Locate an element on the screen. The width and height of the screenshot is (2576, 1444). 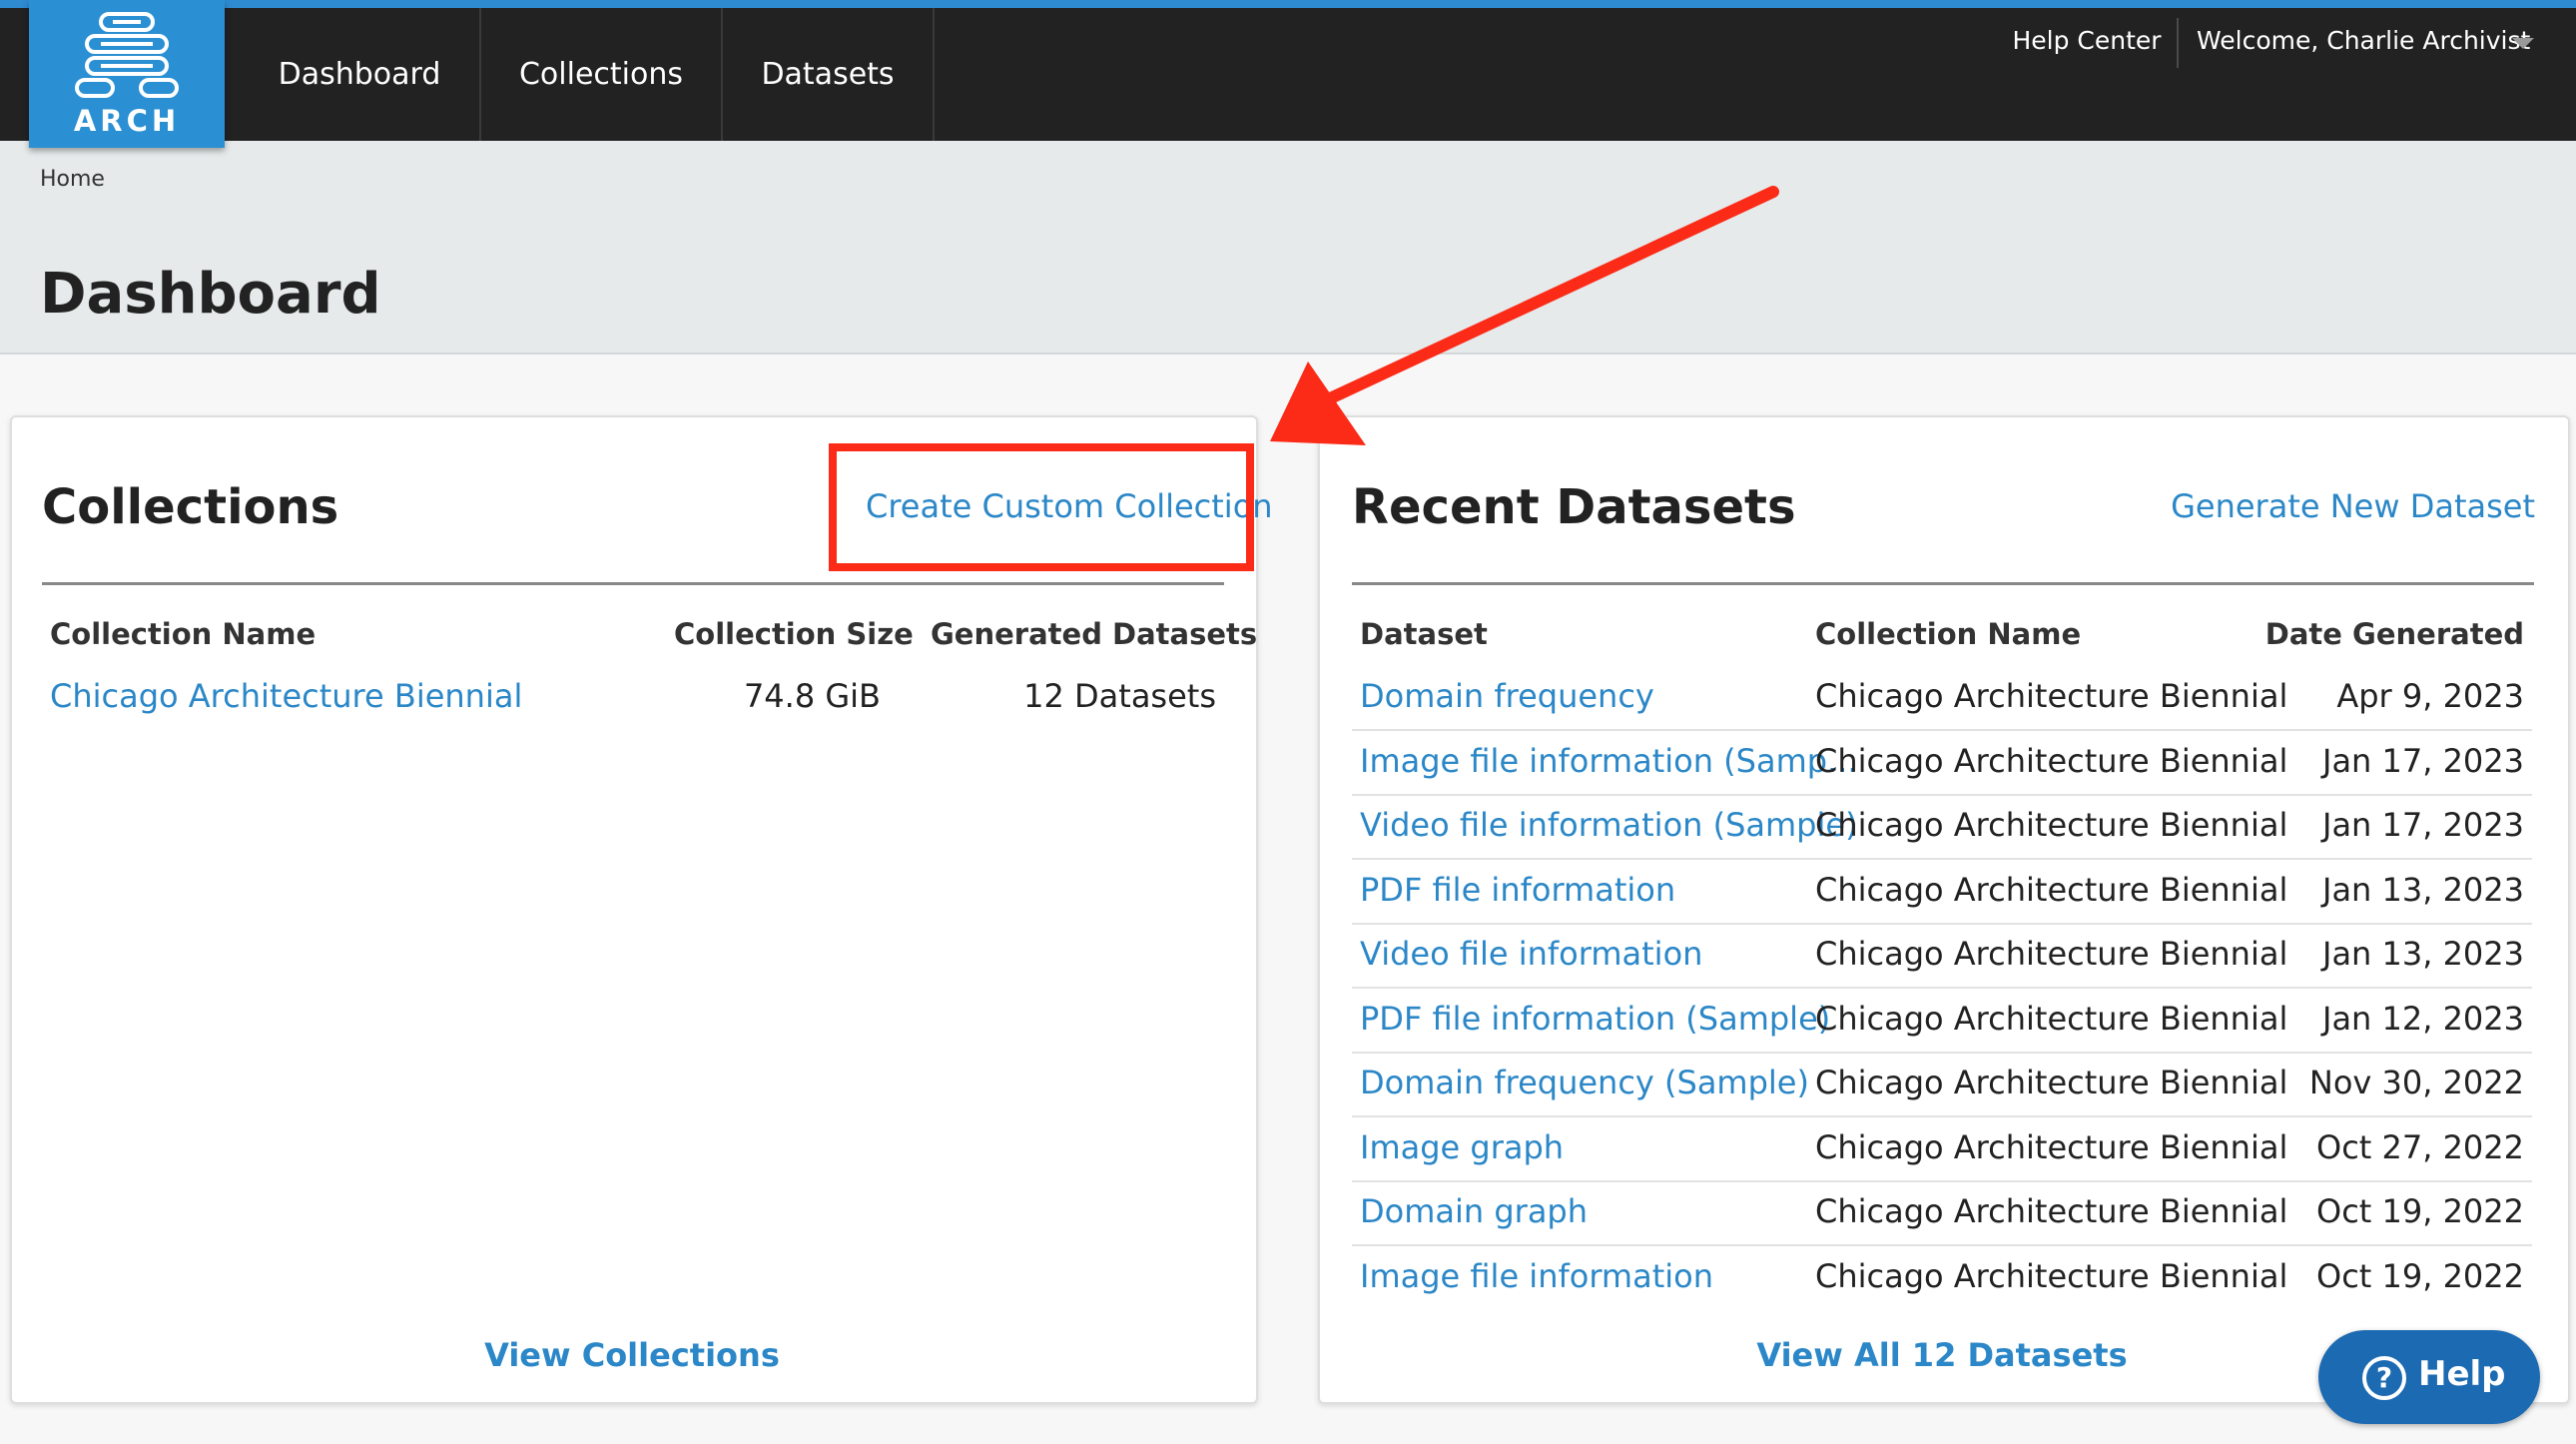
annotation-arrow-icon is located at coordinates (1524, 315).